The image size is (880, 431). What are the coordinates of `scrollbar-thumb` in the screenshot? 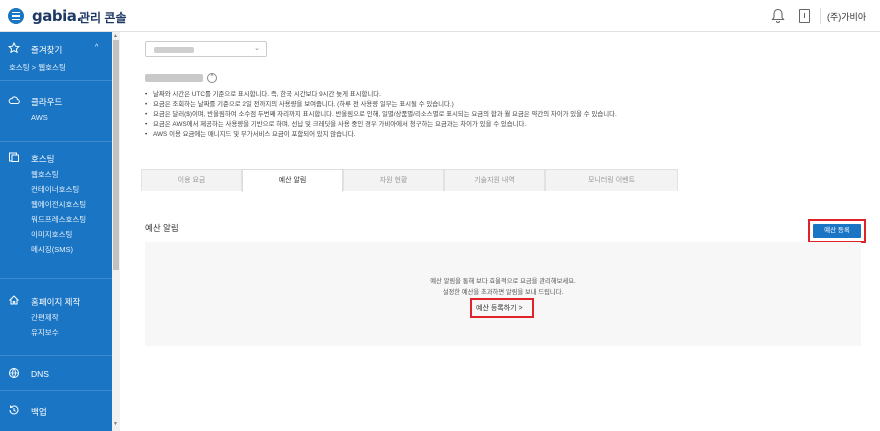 It's located at (116, 155).